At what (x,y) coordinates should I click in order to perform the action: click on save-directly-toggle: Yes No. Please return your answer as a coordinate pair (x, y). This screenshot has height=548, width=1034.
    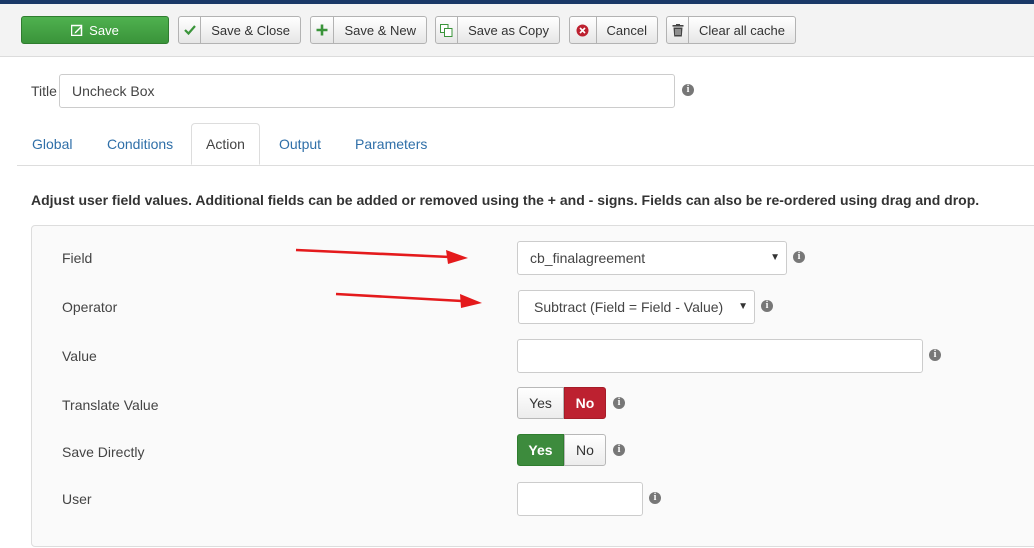
    Looking at the image, I should click on (561, 450).